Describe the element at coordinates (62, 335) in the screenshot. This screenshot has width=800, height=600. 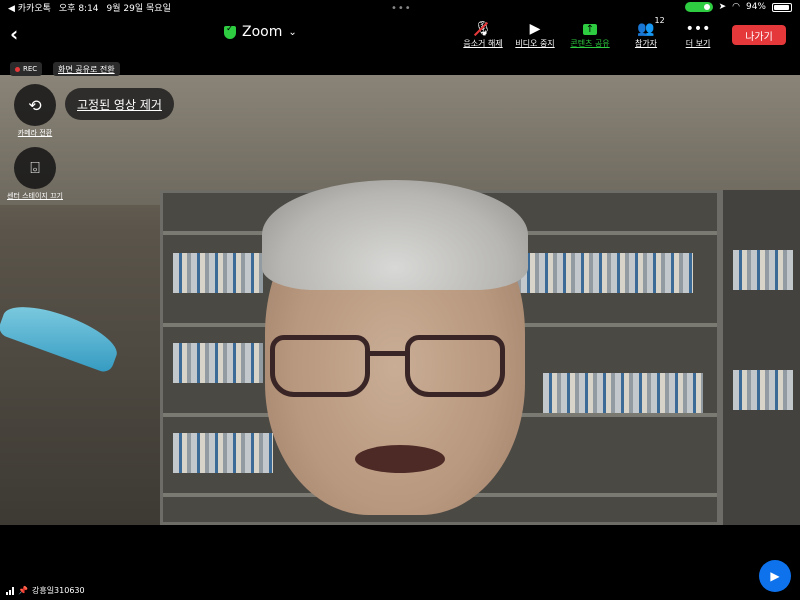
I see `video-lamp` at that location.